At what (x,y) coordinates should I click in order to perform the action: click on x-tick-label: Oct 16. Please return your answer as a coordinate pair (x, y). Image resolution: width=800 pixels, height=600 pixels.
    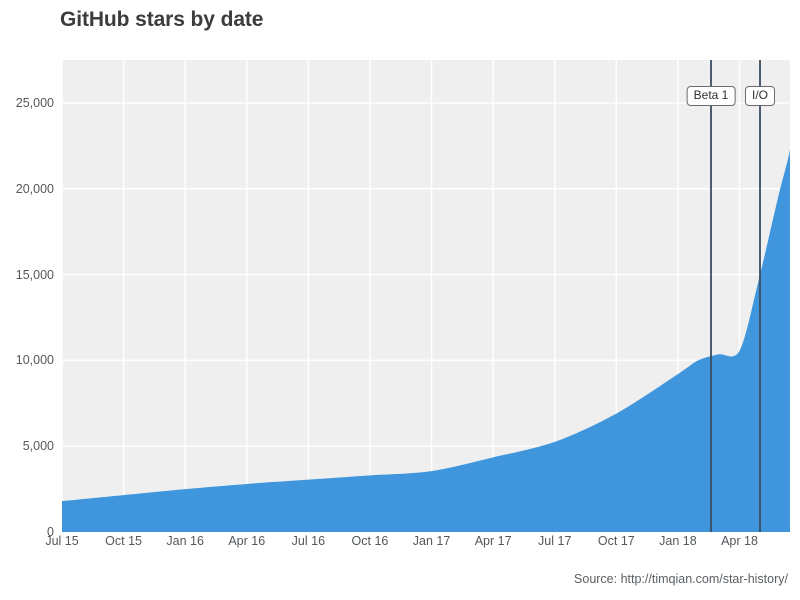
    Looking at the image, I should click on (370, 541).